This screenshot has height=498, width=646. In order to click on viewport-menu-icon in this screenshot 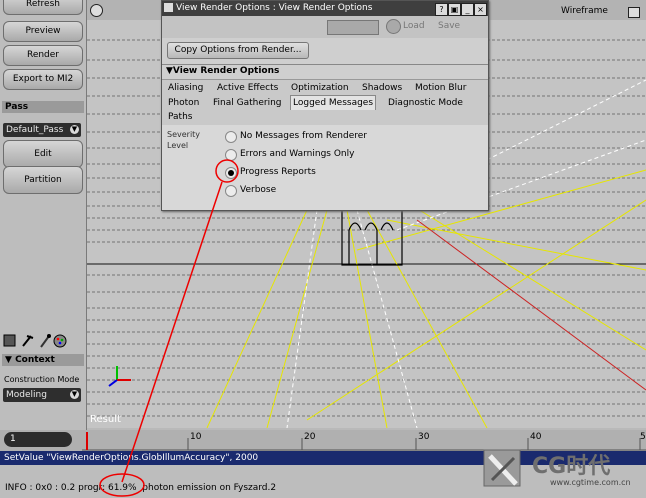, I will do `click(96, 10)`.